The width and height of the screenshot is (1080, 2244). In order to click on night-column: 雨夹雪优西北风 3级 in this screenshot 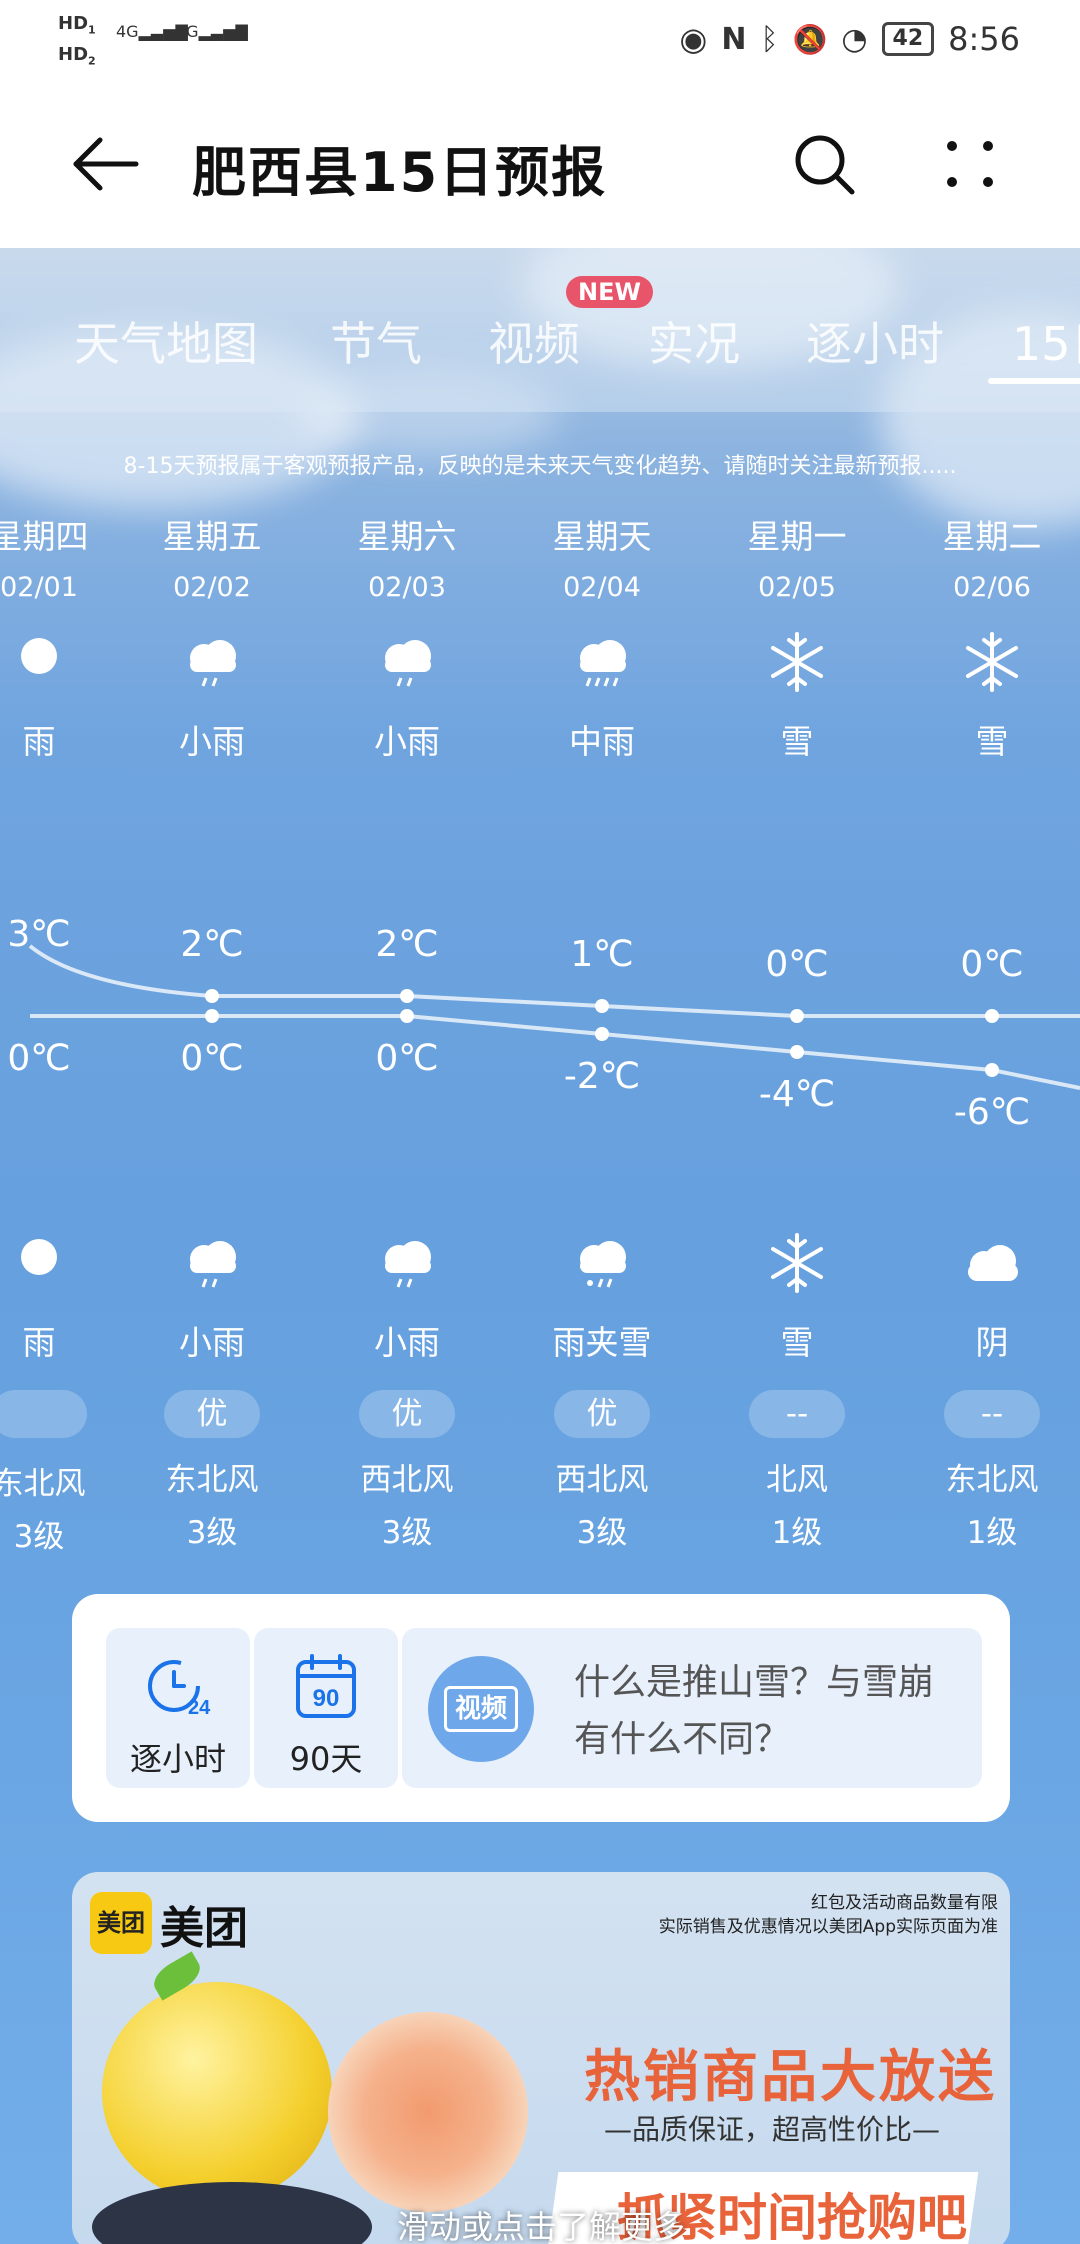, I will do `click(602, 1390)`.